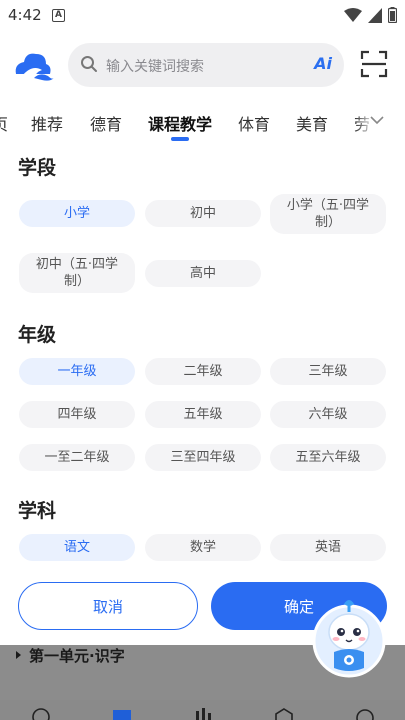 This screenshot has height=720, width=405. Describe the element at coordinates (328, 457) in the screenshot. I see `grade-chip-5-6: 五至六年级` at that location.